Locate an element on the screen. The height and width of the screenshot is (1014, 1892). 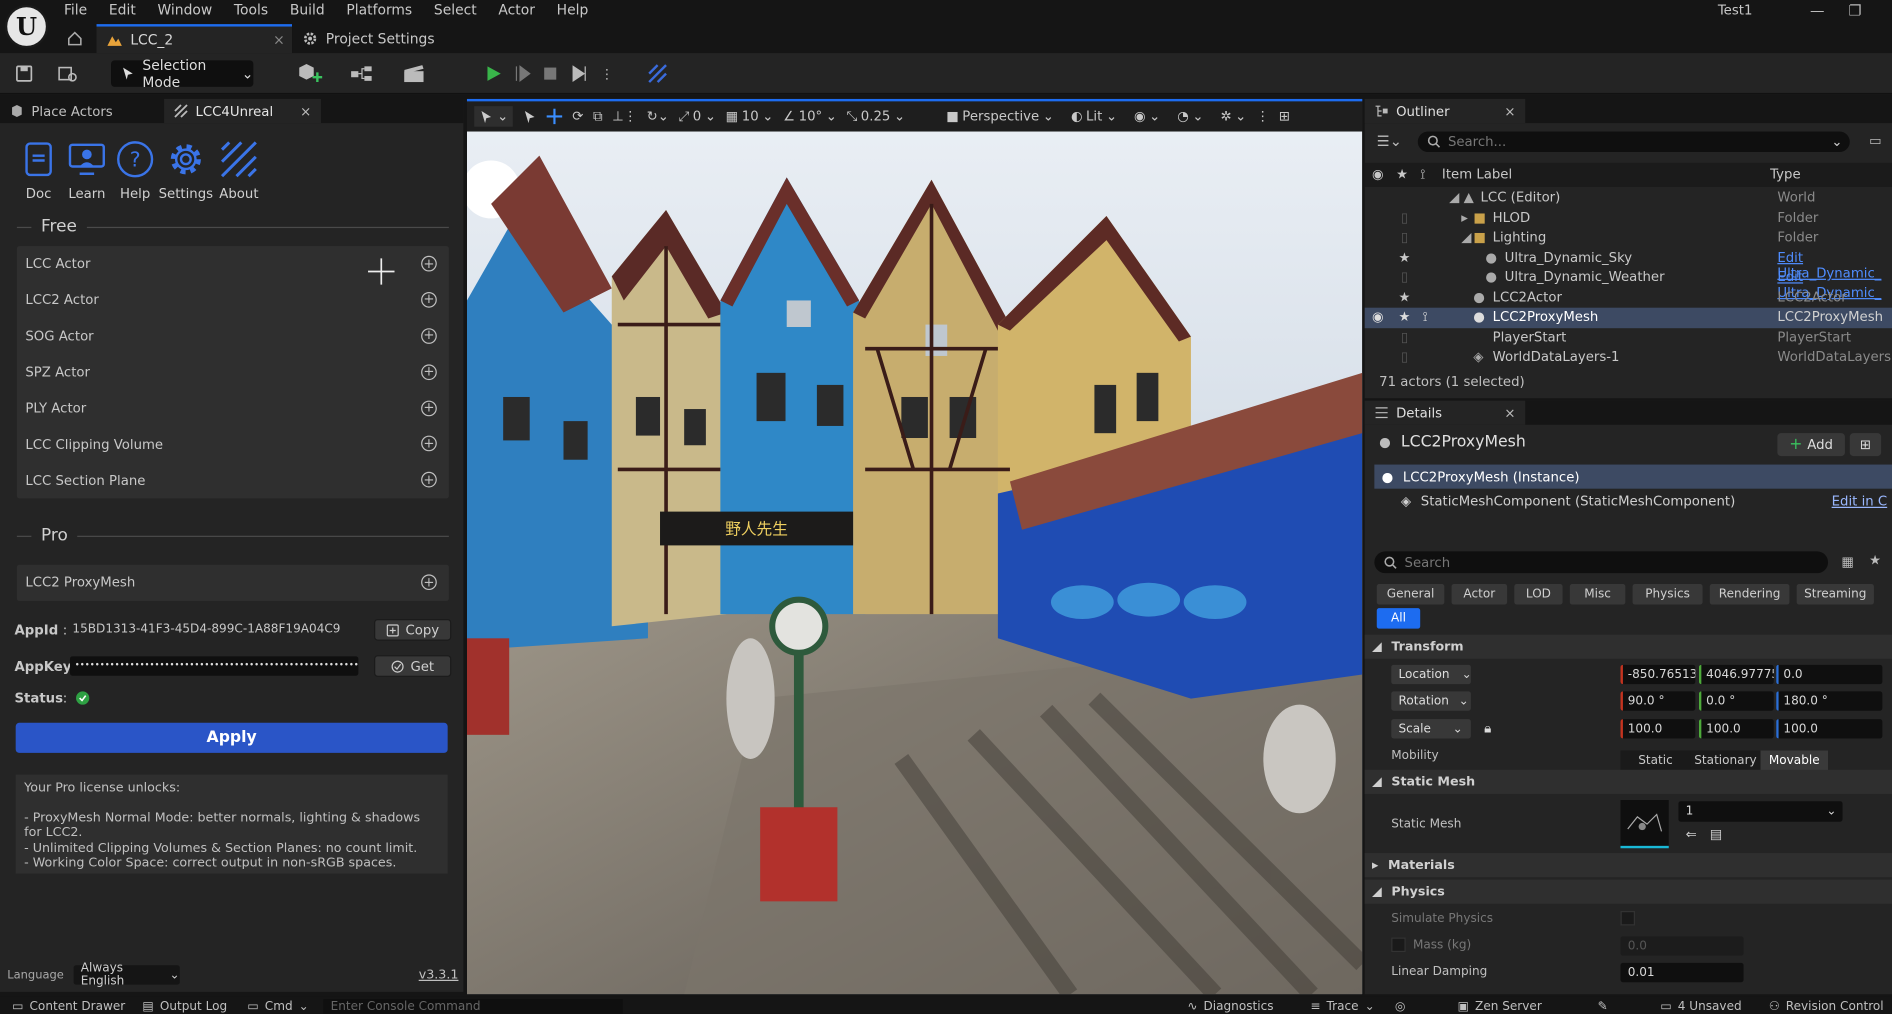
angle-snap-toggle: ∠ 10° ⌄ is located at coordinates (810, 117).